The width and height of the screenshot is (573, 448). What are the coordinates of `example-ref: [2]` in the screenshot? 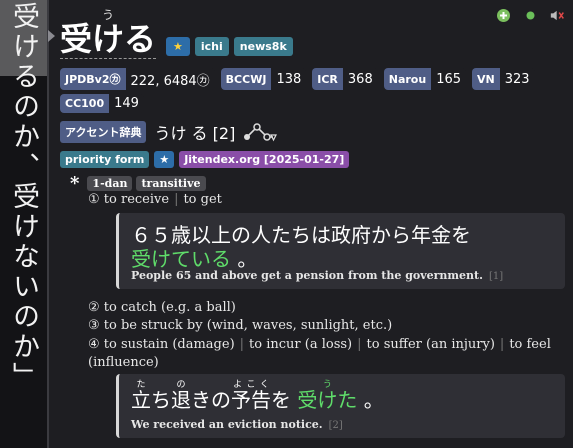 It's located at (335, 425).